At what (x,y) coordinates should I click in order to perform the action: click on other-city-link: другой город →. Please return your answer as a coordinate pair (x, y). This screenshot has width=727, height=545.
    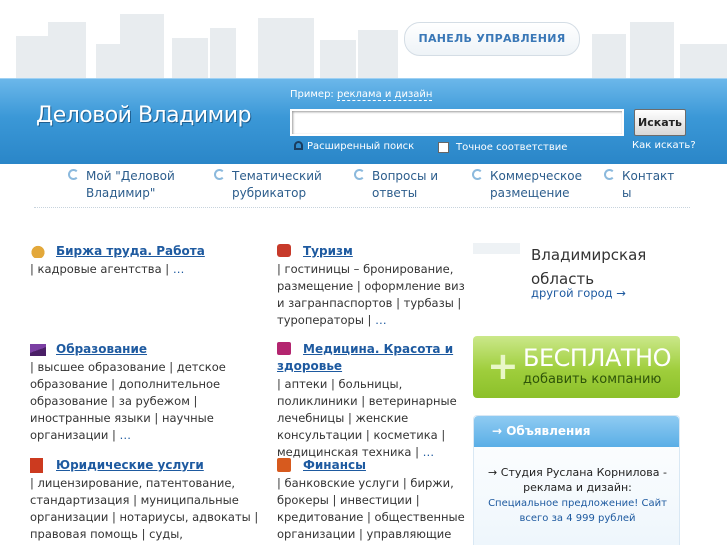
    Looking at the image, I should click on (578, 293).